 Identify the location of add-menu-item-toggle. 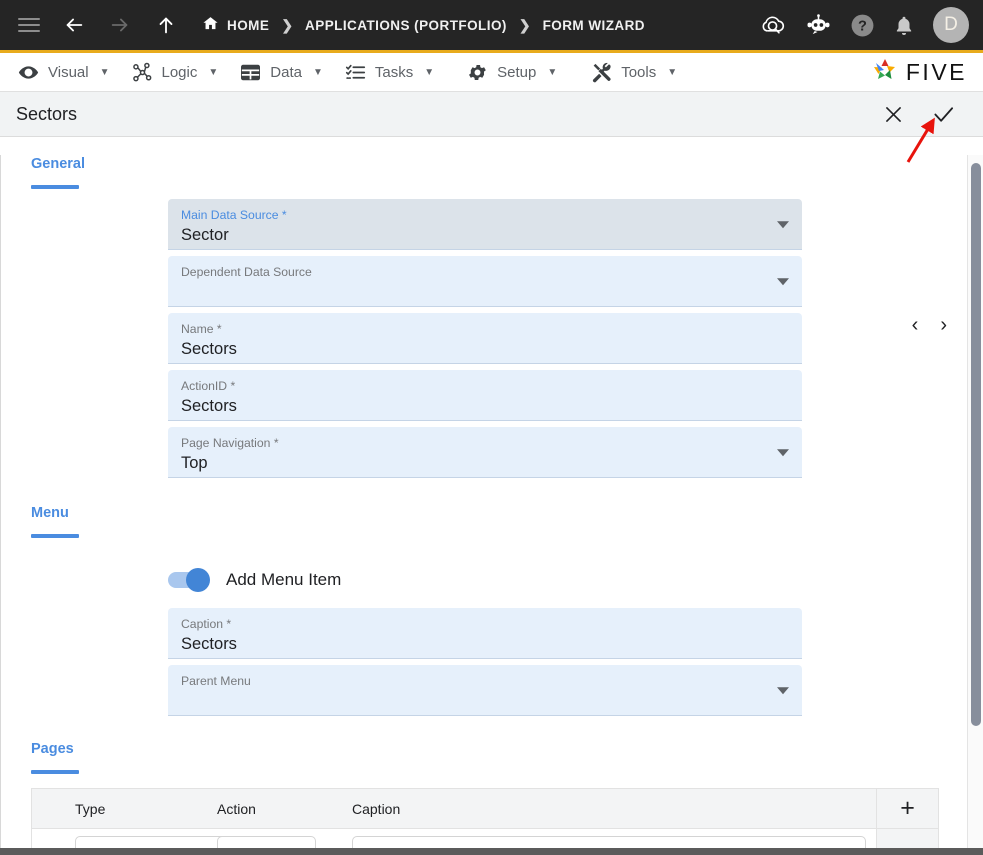
(189, 580).